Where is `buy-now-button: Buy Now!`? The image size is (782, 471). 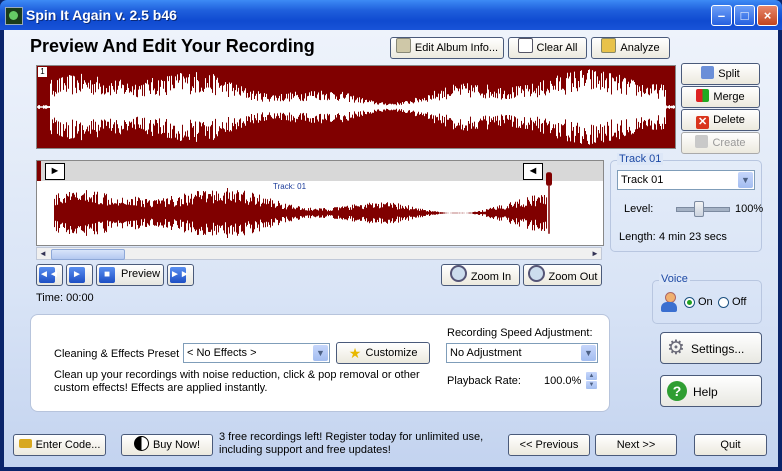
buy-now-button: Buy Now! is located at coordinates (167, 445).